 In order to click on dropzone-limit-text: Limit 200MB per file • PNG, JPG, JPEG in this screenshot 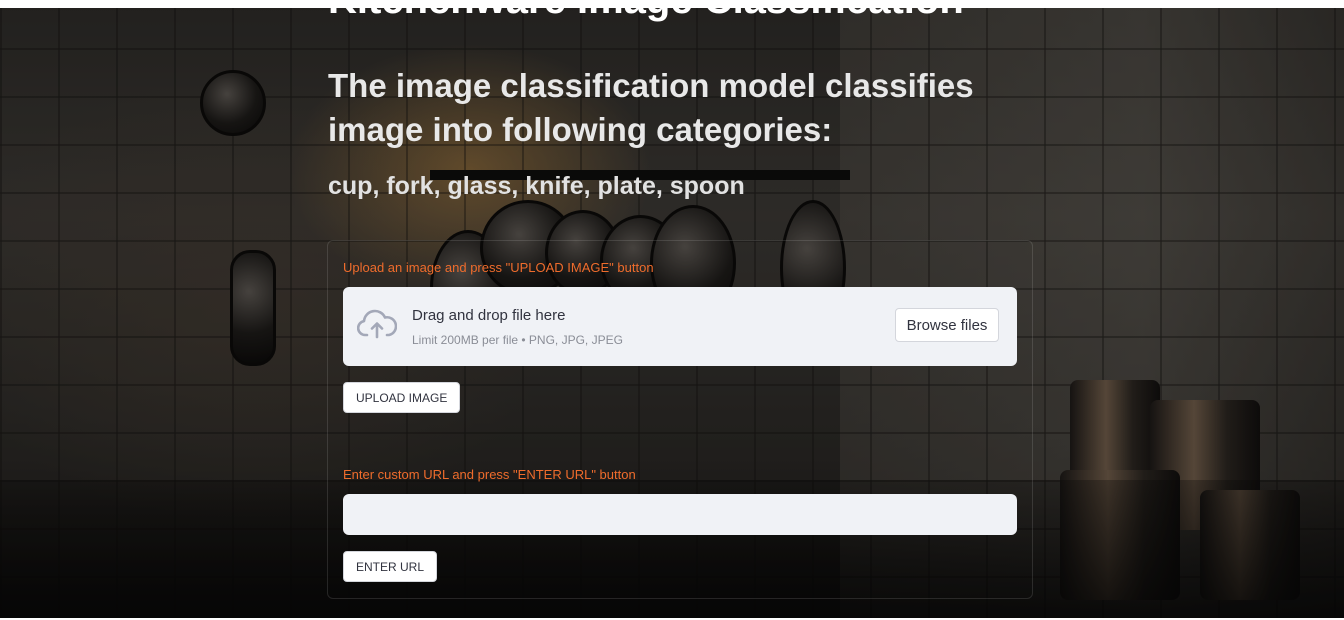, I will do `click(517, 340)`.